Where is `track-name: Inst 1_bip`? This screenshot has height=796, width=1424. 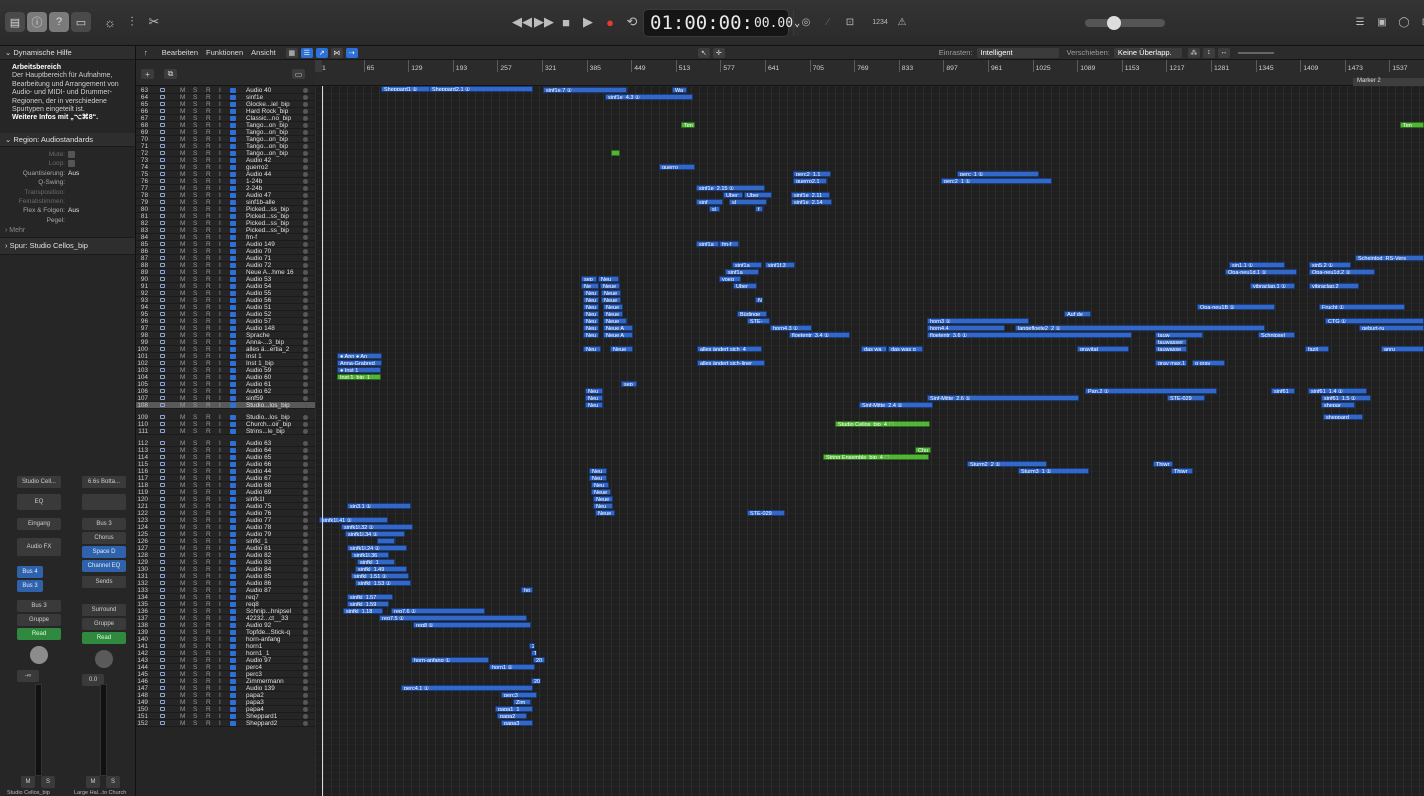 track-name: Inst 1_bip is located at coordinates (276, 363).